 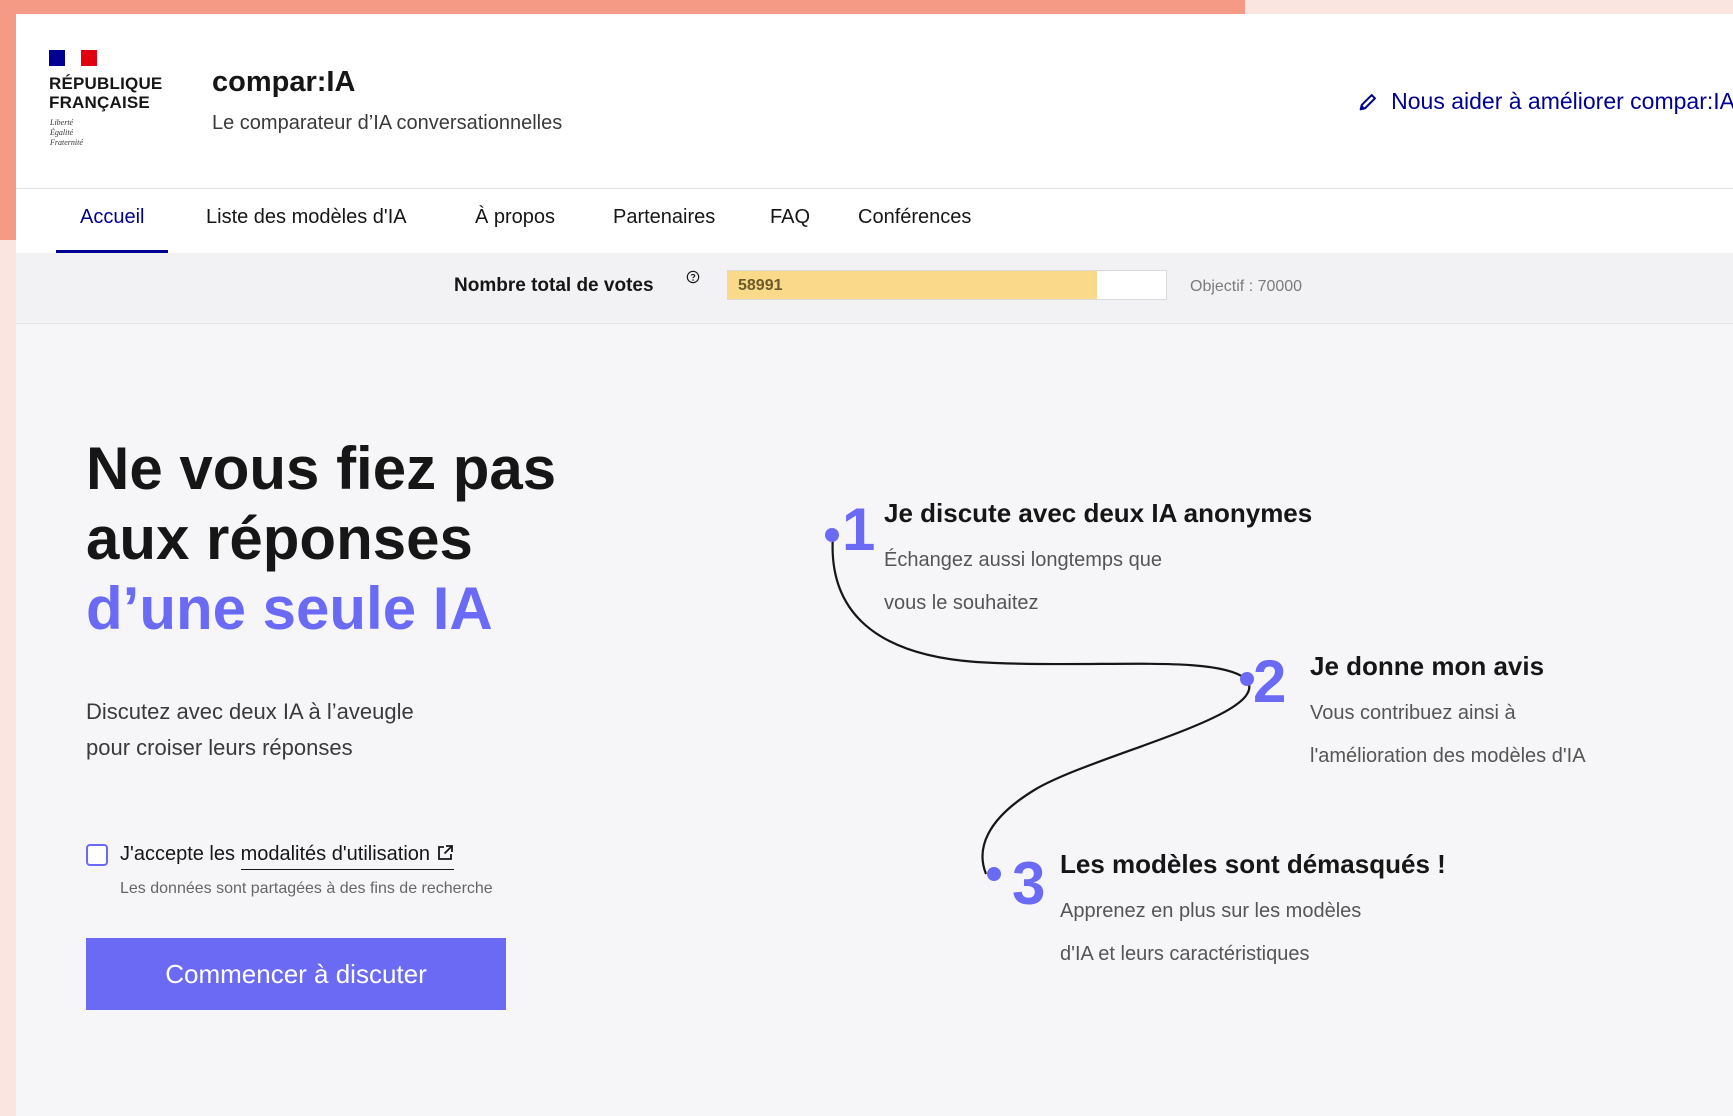 What do you see at coordinates (1427, 666) in the screenshot?
I see `step-2-title: Je donne mon avis` at bounding box center [1427, 666].